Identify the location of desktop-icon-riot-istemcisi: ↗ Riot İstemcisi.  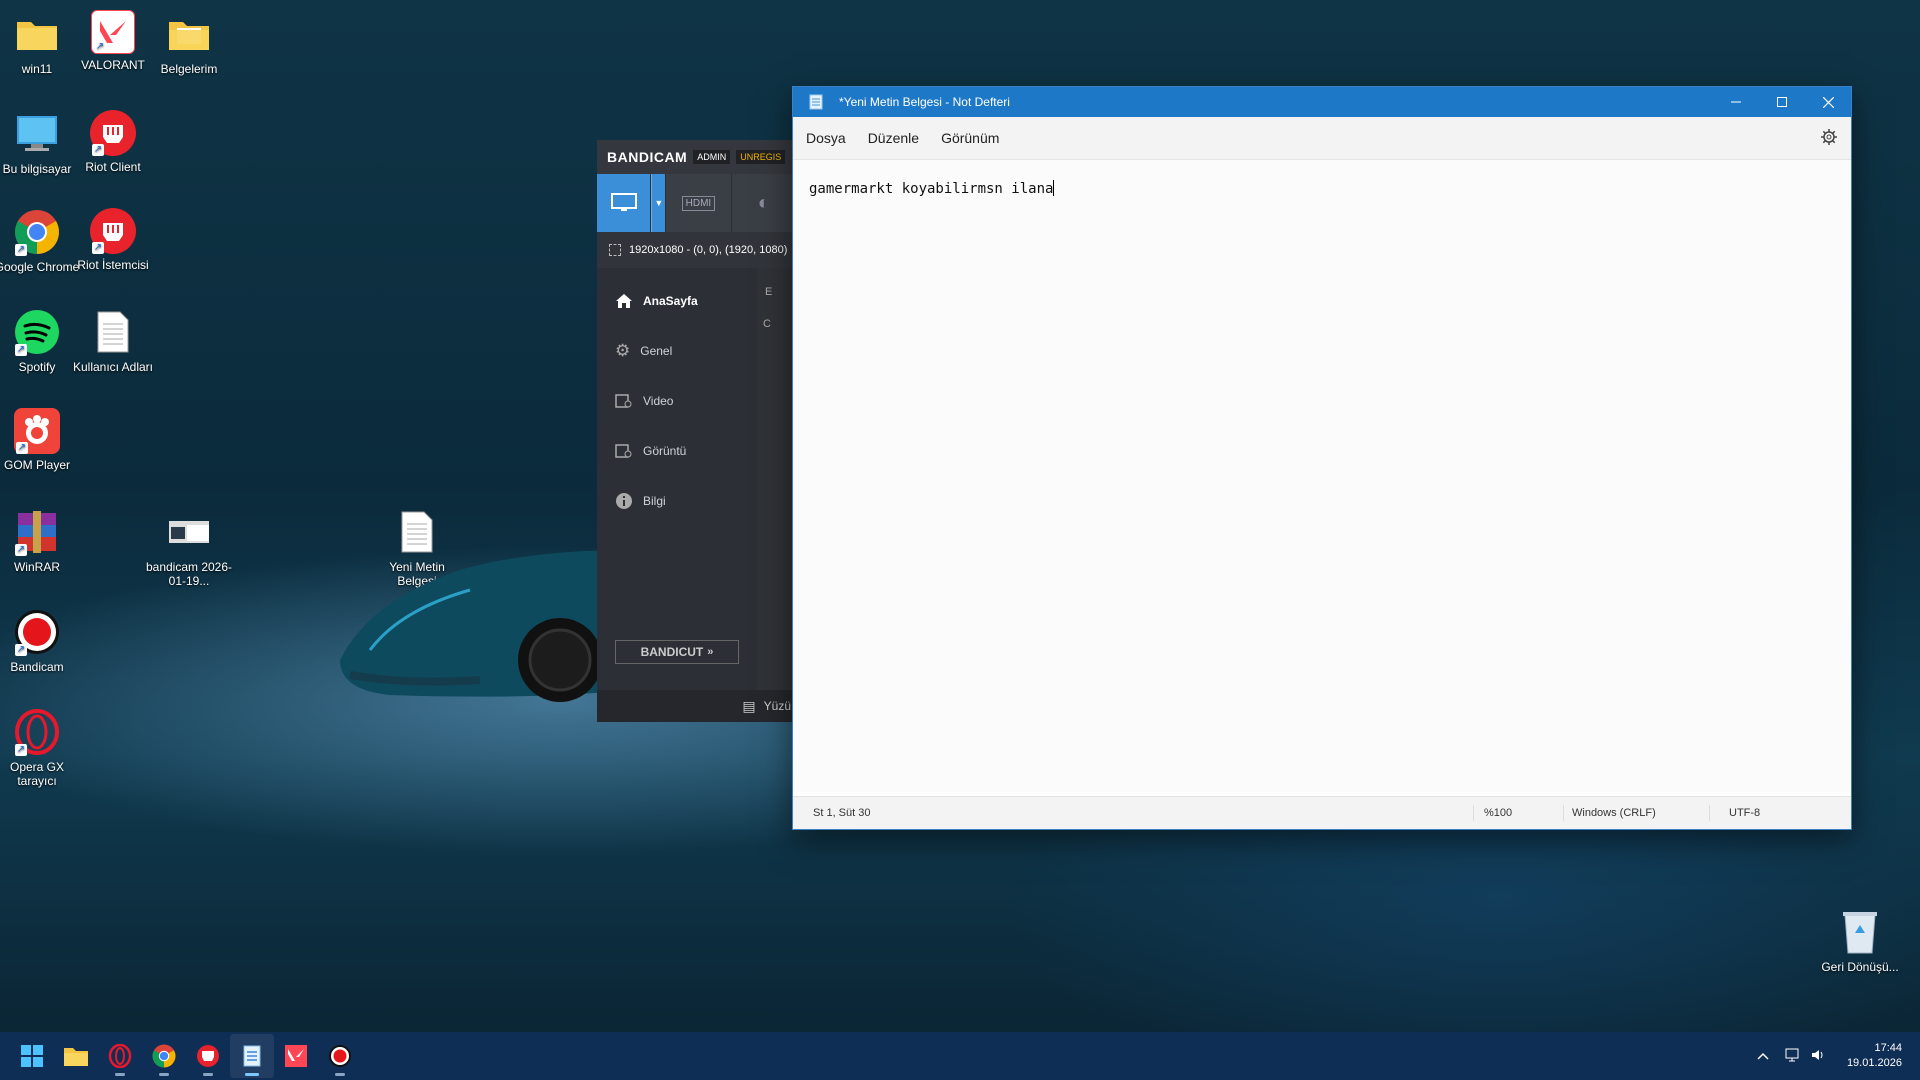
(113, 240).